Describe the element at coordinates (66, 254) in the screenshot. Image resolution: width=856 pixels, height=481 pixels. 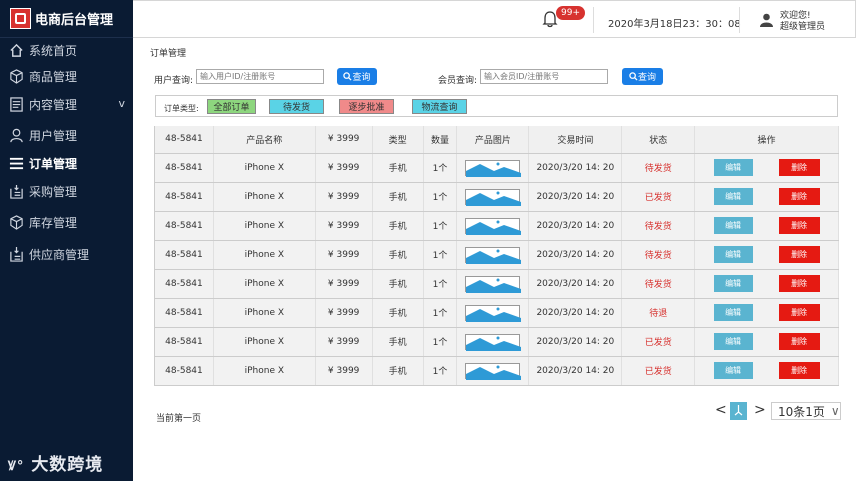
I see `sidebar-item-suppliers: 供应商管理` at that location.